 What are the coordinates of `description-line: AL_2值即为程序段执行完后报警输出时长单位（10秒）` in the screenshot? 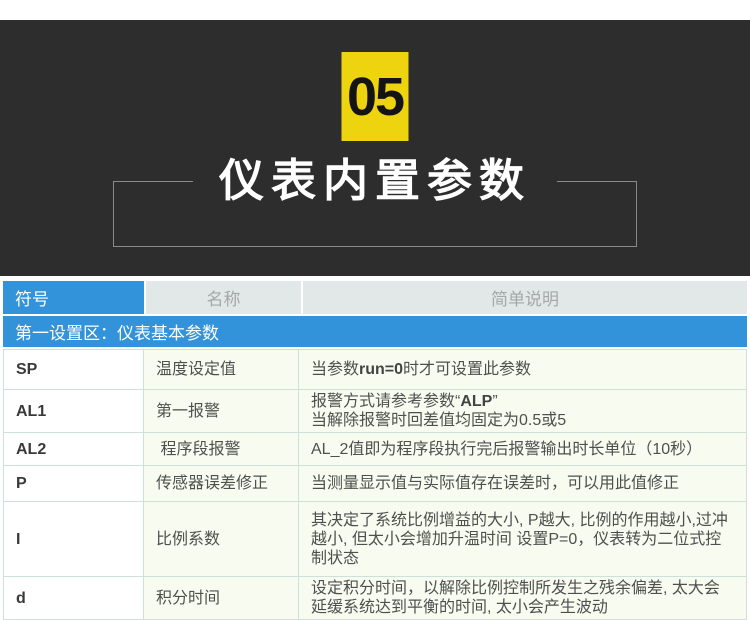 It's located at (507, 449).